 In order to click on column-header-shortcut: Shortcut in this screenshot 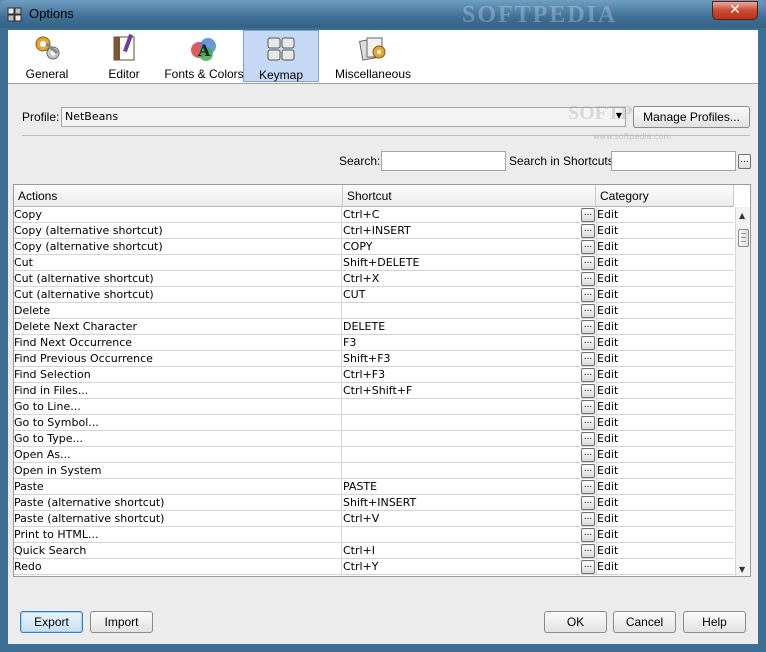, I will do `click(469, 196)`.